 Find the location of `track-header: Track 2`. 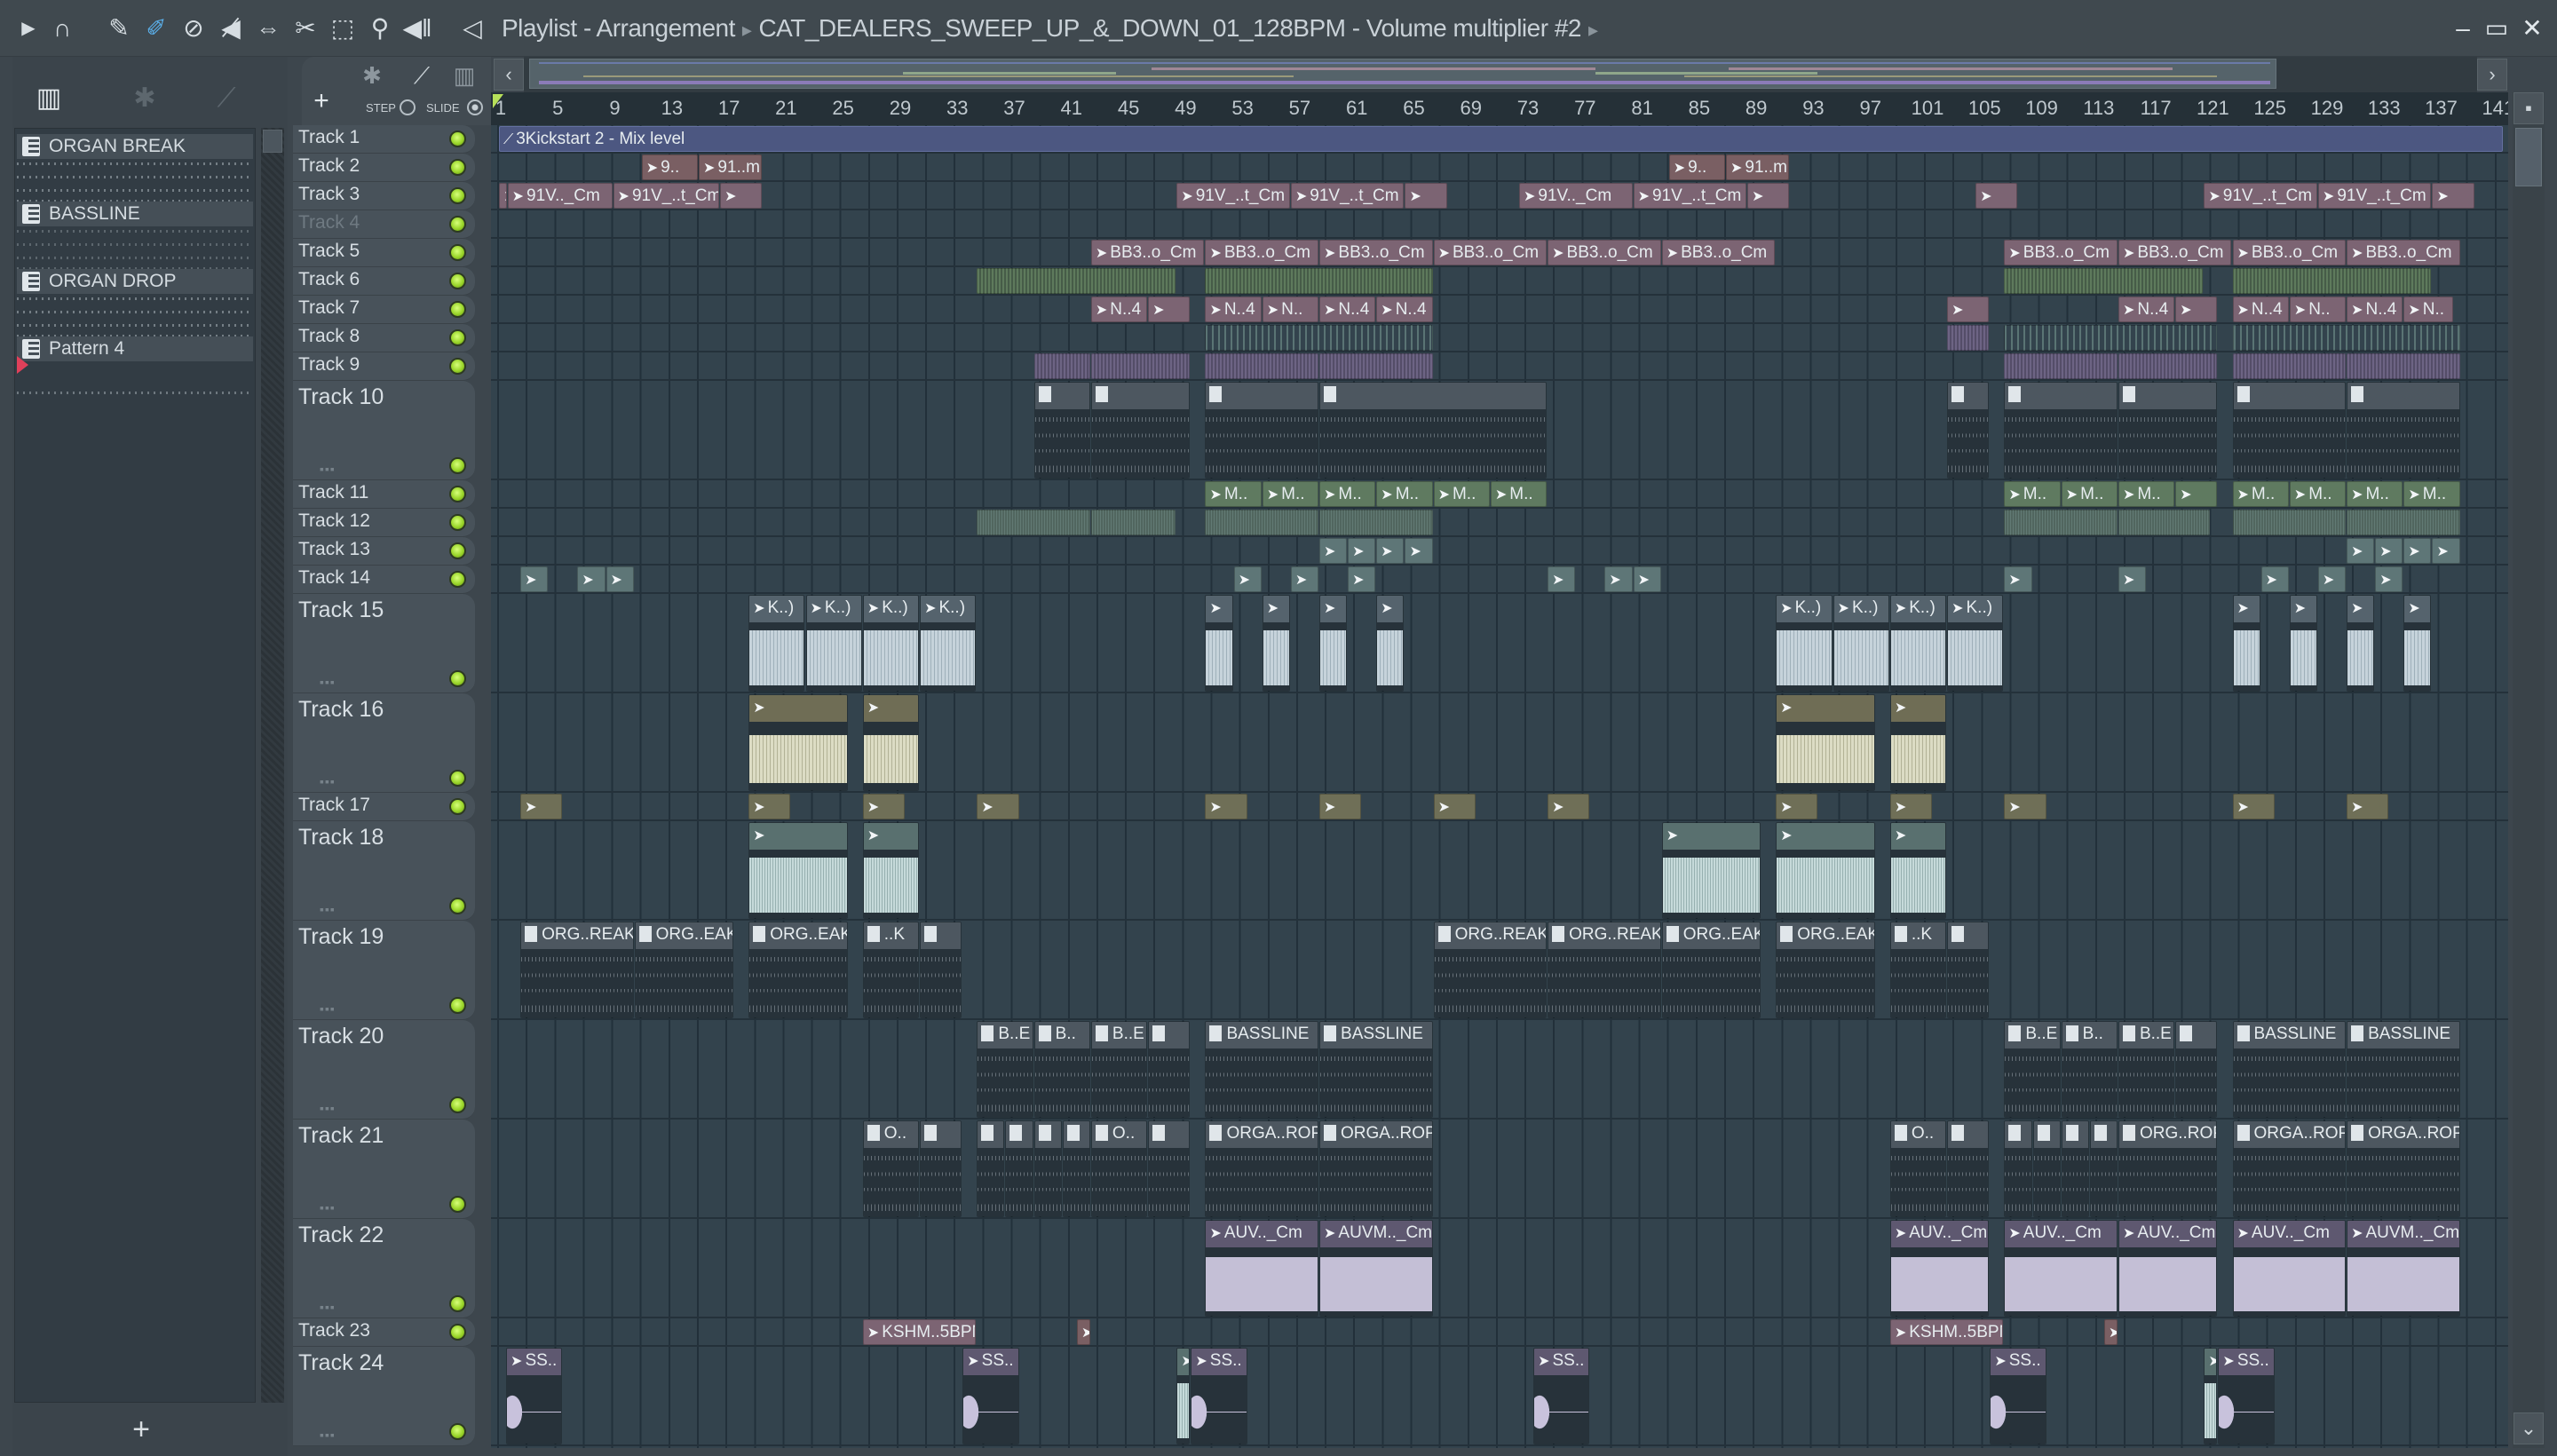

track-header: Track 2 is located at coordinates (384, 168).